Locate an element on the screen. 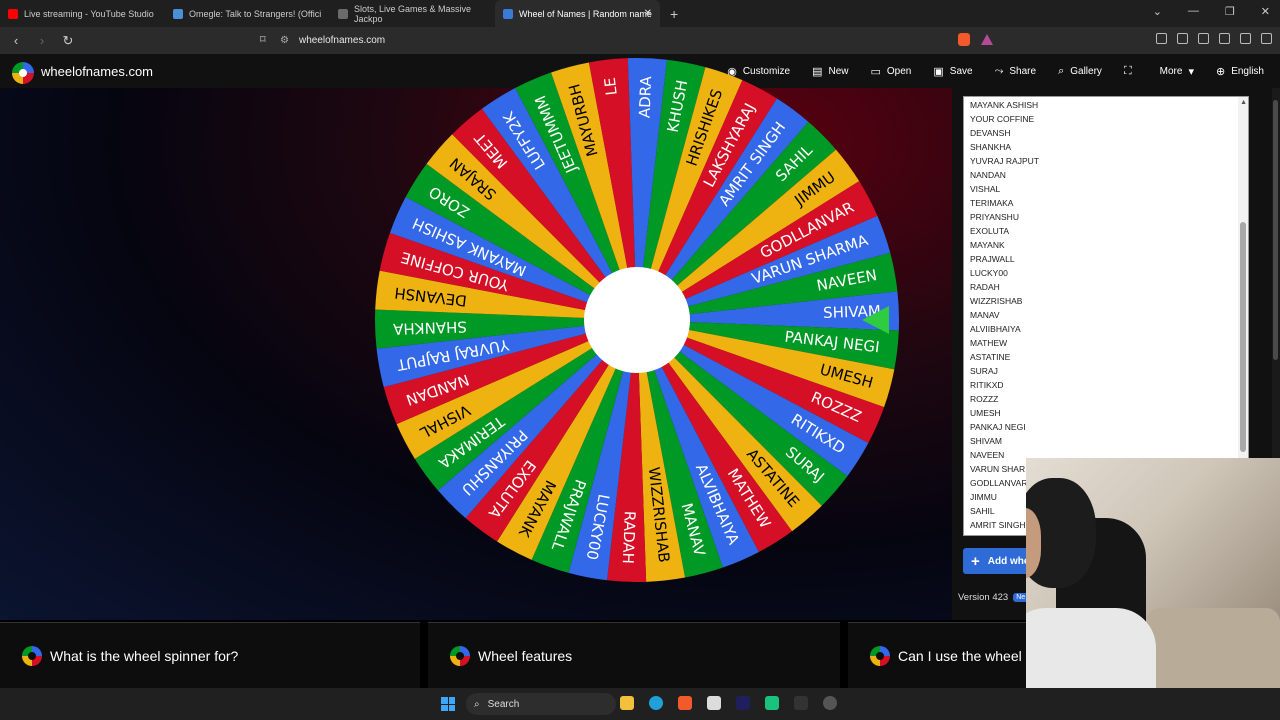  faq-title: Wheel features is located at coordinates (525, 655).